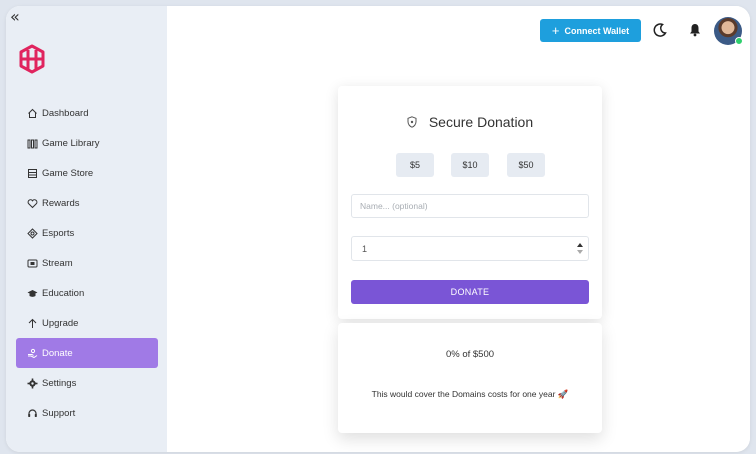 The height and width of the screenshot is (454, 756). I want to click on donate-icon, so click(32, 353).